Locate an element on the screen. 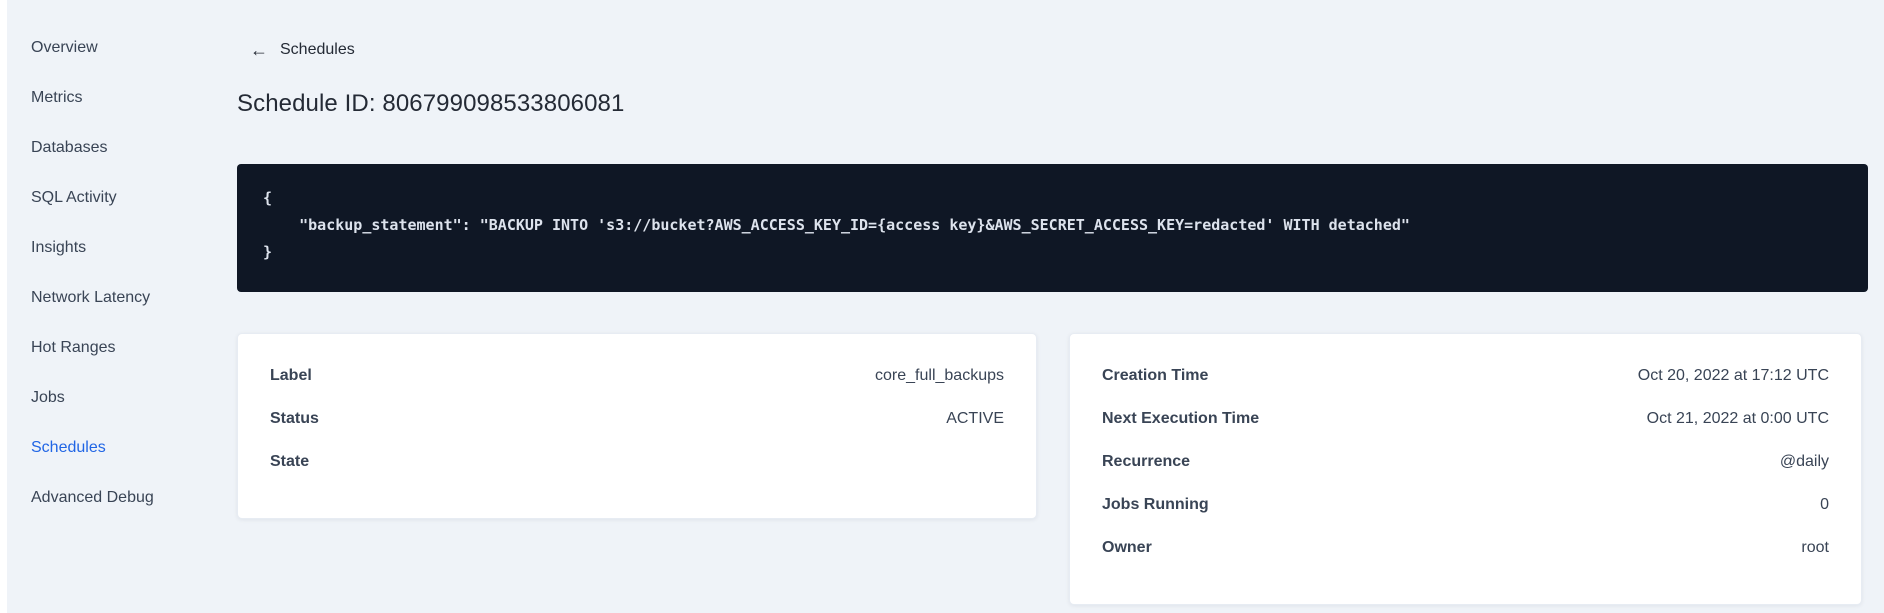 This screenshot has width=1884, height=613. timing-row-recurrence: Recurrence @daily is located at coordinates (1465, 461).